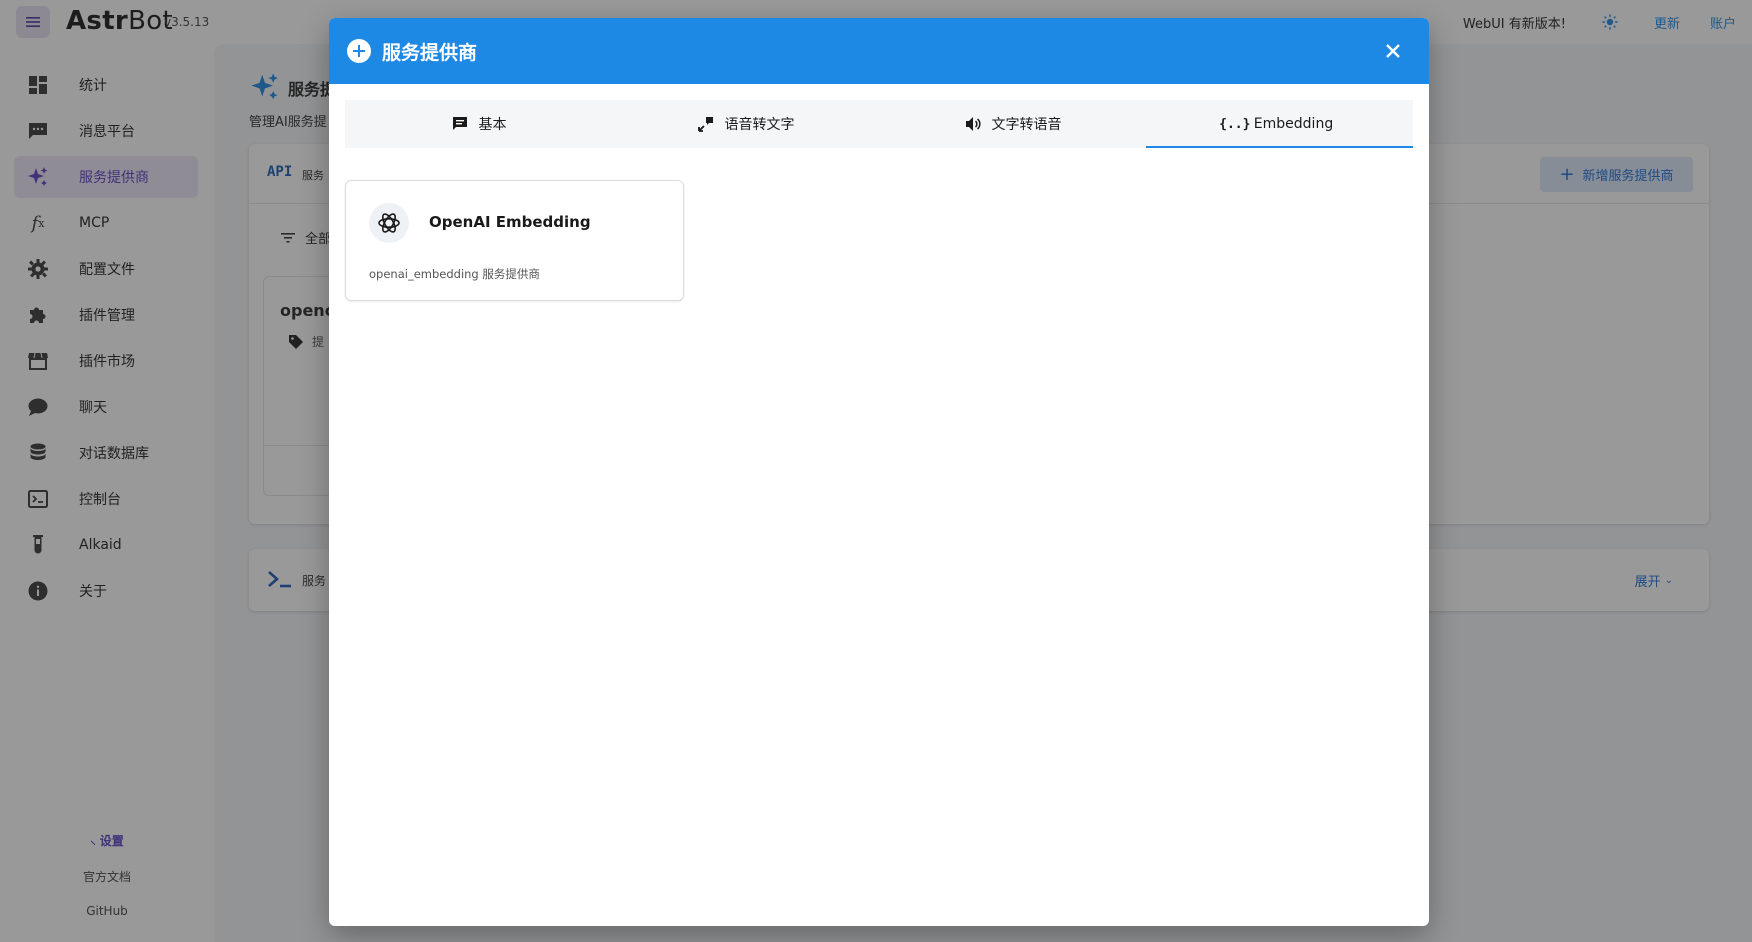 This screenshot has width=1752, height=942. I want to click on provider-type-tabs: 基本 语音转文字 文字转语音 {..} Embedding, so click(879, 124).